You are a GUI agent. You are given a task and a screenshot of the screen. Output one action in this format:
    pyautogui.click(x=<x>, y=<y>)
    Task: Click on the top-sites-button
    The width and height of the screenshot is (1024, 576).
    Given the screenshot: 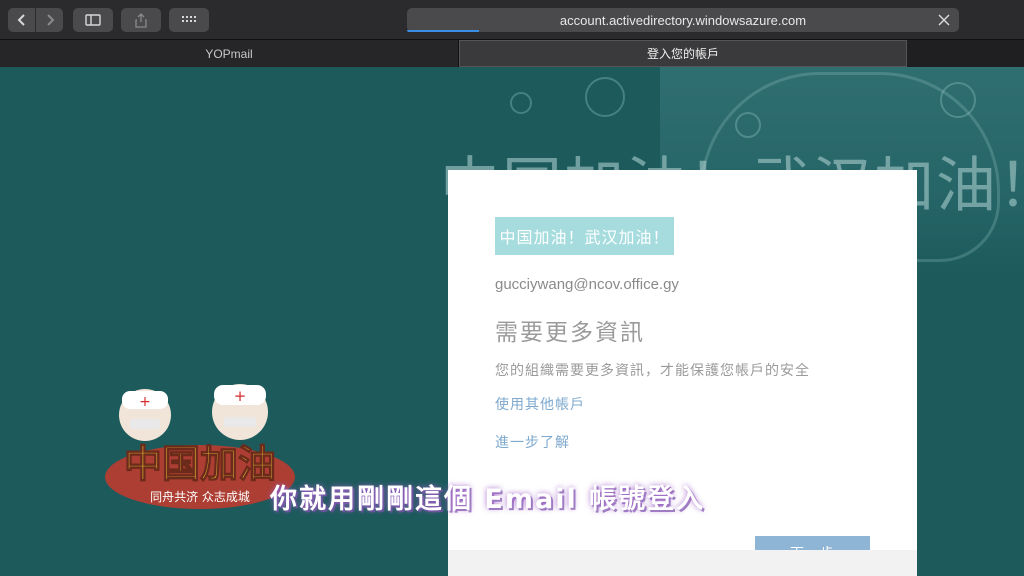 What is the action you would take?
    pyautogui.click(x=189, y=20)
    